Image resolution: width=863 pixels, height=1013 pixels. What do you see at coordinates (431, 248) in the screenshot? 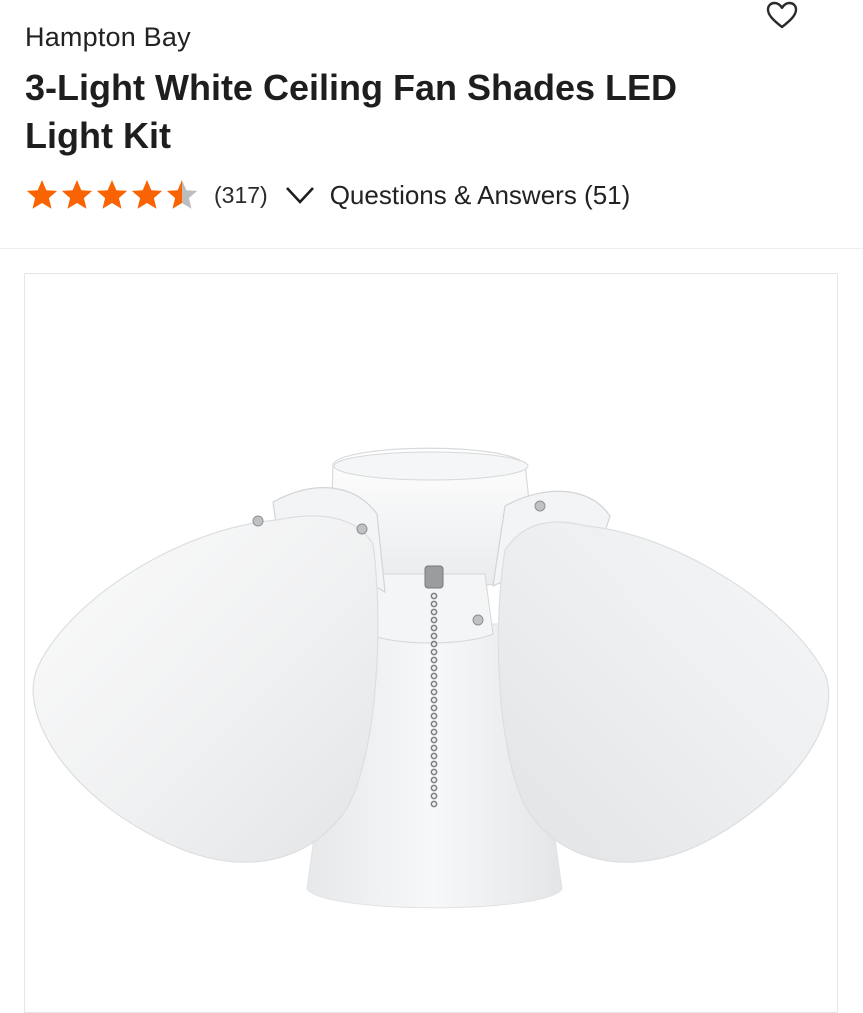
I see `section-divider` at bounding box center [431, 248].